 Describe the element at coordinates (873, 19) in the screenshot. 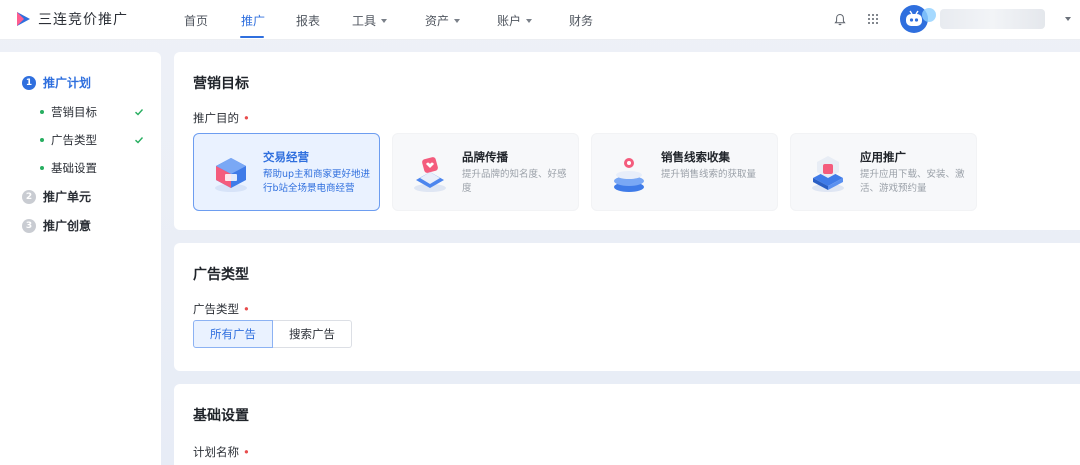

I see `apps-grid-icon` at that location.